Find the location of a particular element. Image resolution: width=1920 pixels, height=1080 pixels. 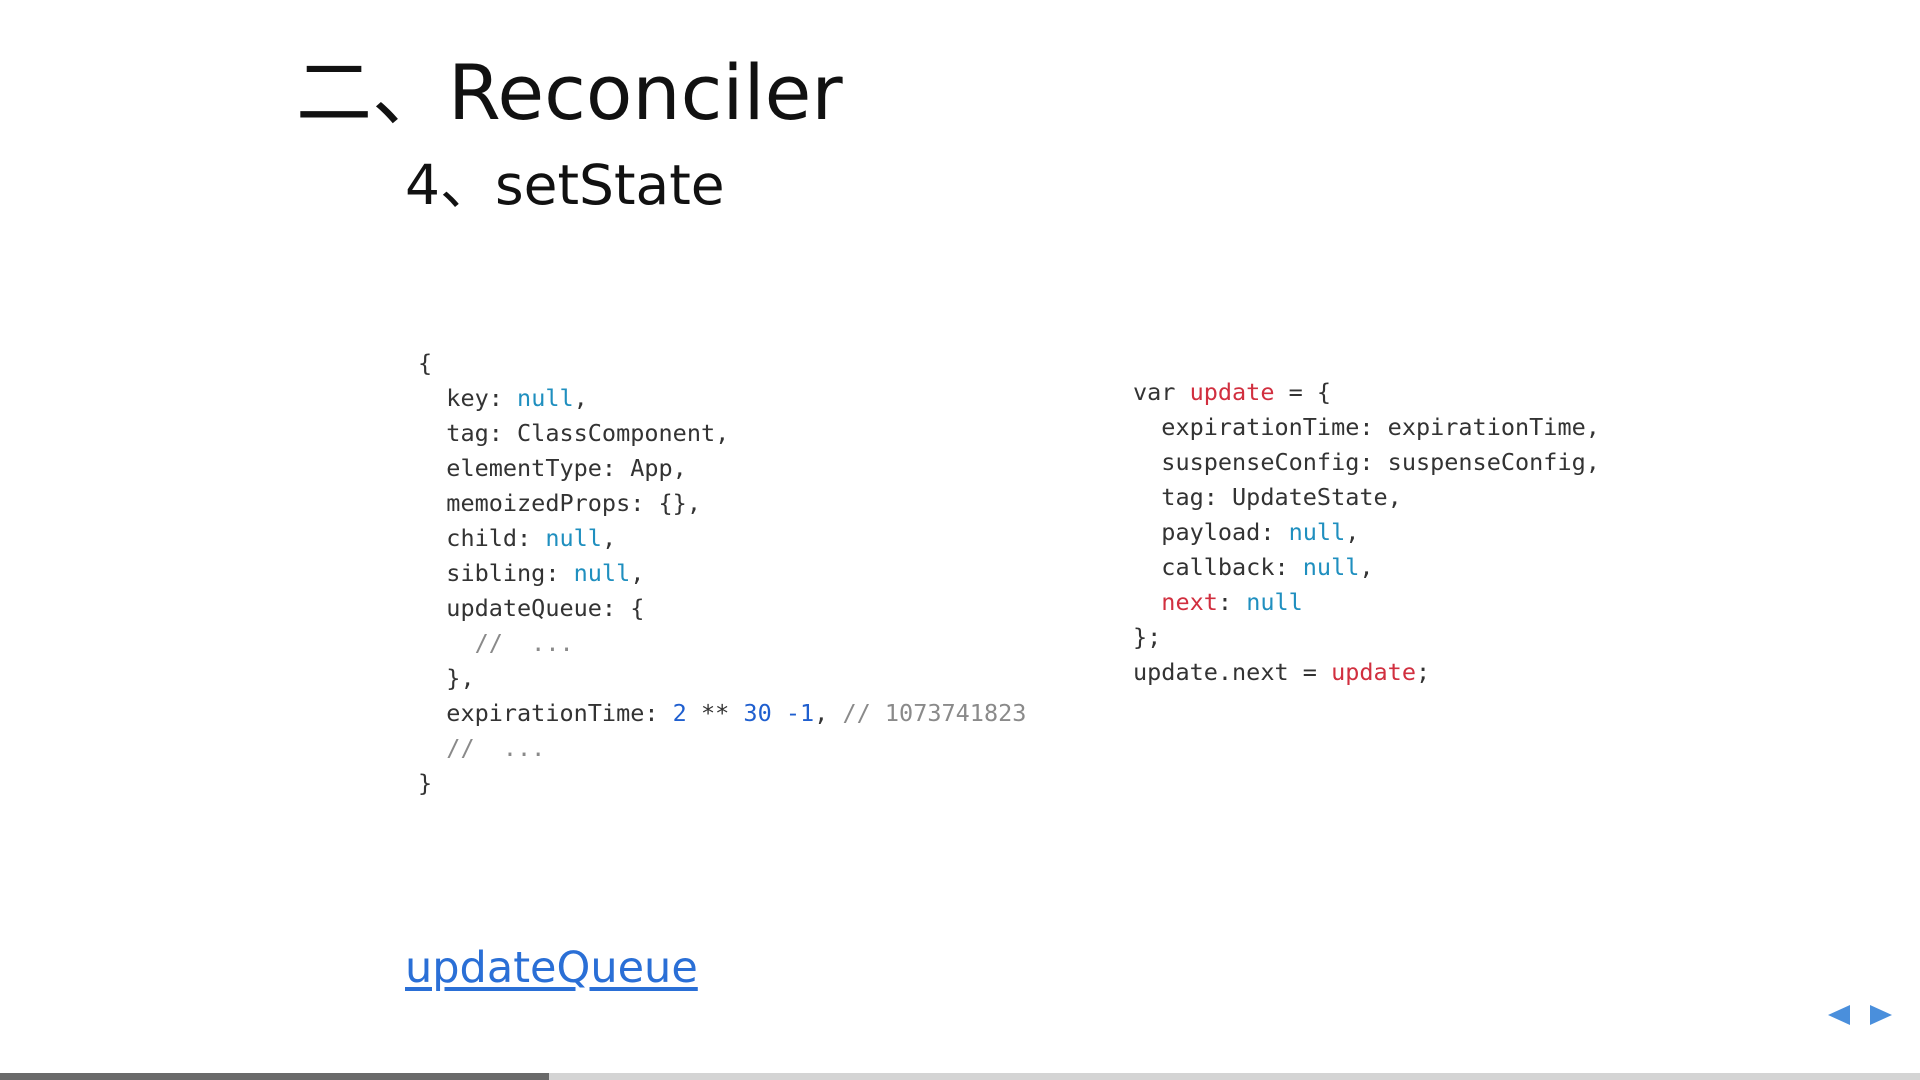

code-line: }, is located at coordinates (722, 678).